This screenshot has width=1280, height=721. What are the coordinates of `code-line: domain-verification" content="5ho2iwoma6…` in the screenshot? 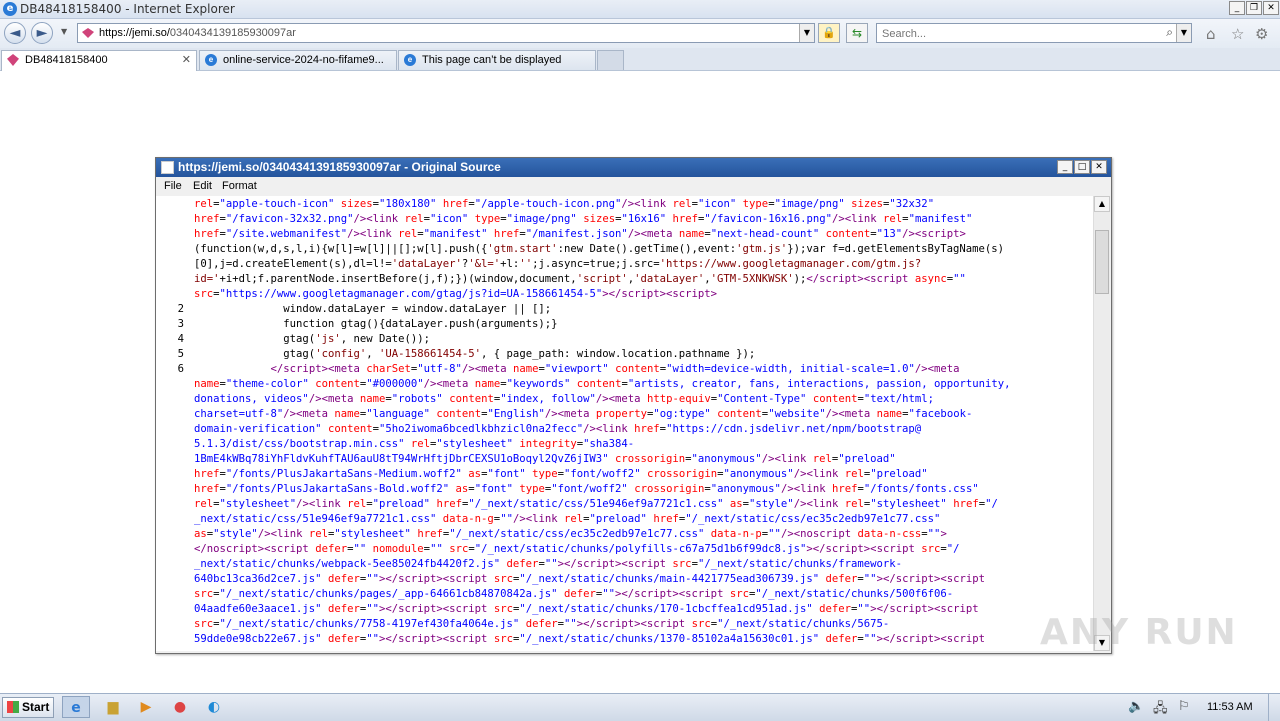 It's located at (558, 429).